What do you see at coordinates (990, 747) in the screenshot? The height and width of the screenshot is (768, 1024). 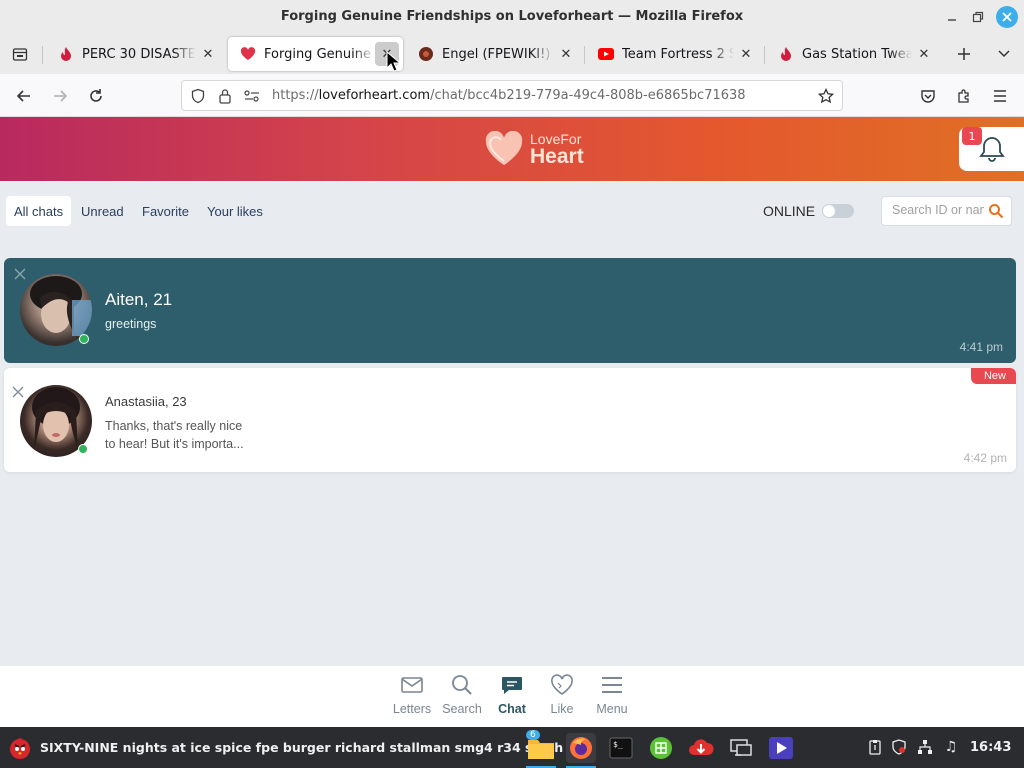 I see `taskbar-clock: 16:43` at bounding box center [990, 747].